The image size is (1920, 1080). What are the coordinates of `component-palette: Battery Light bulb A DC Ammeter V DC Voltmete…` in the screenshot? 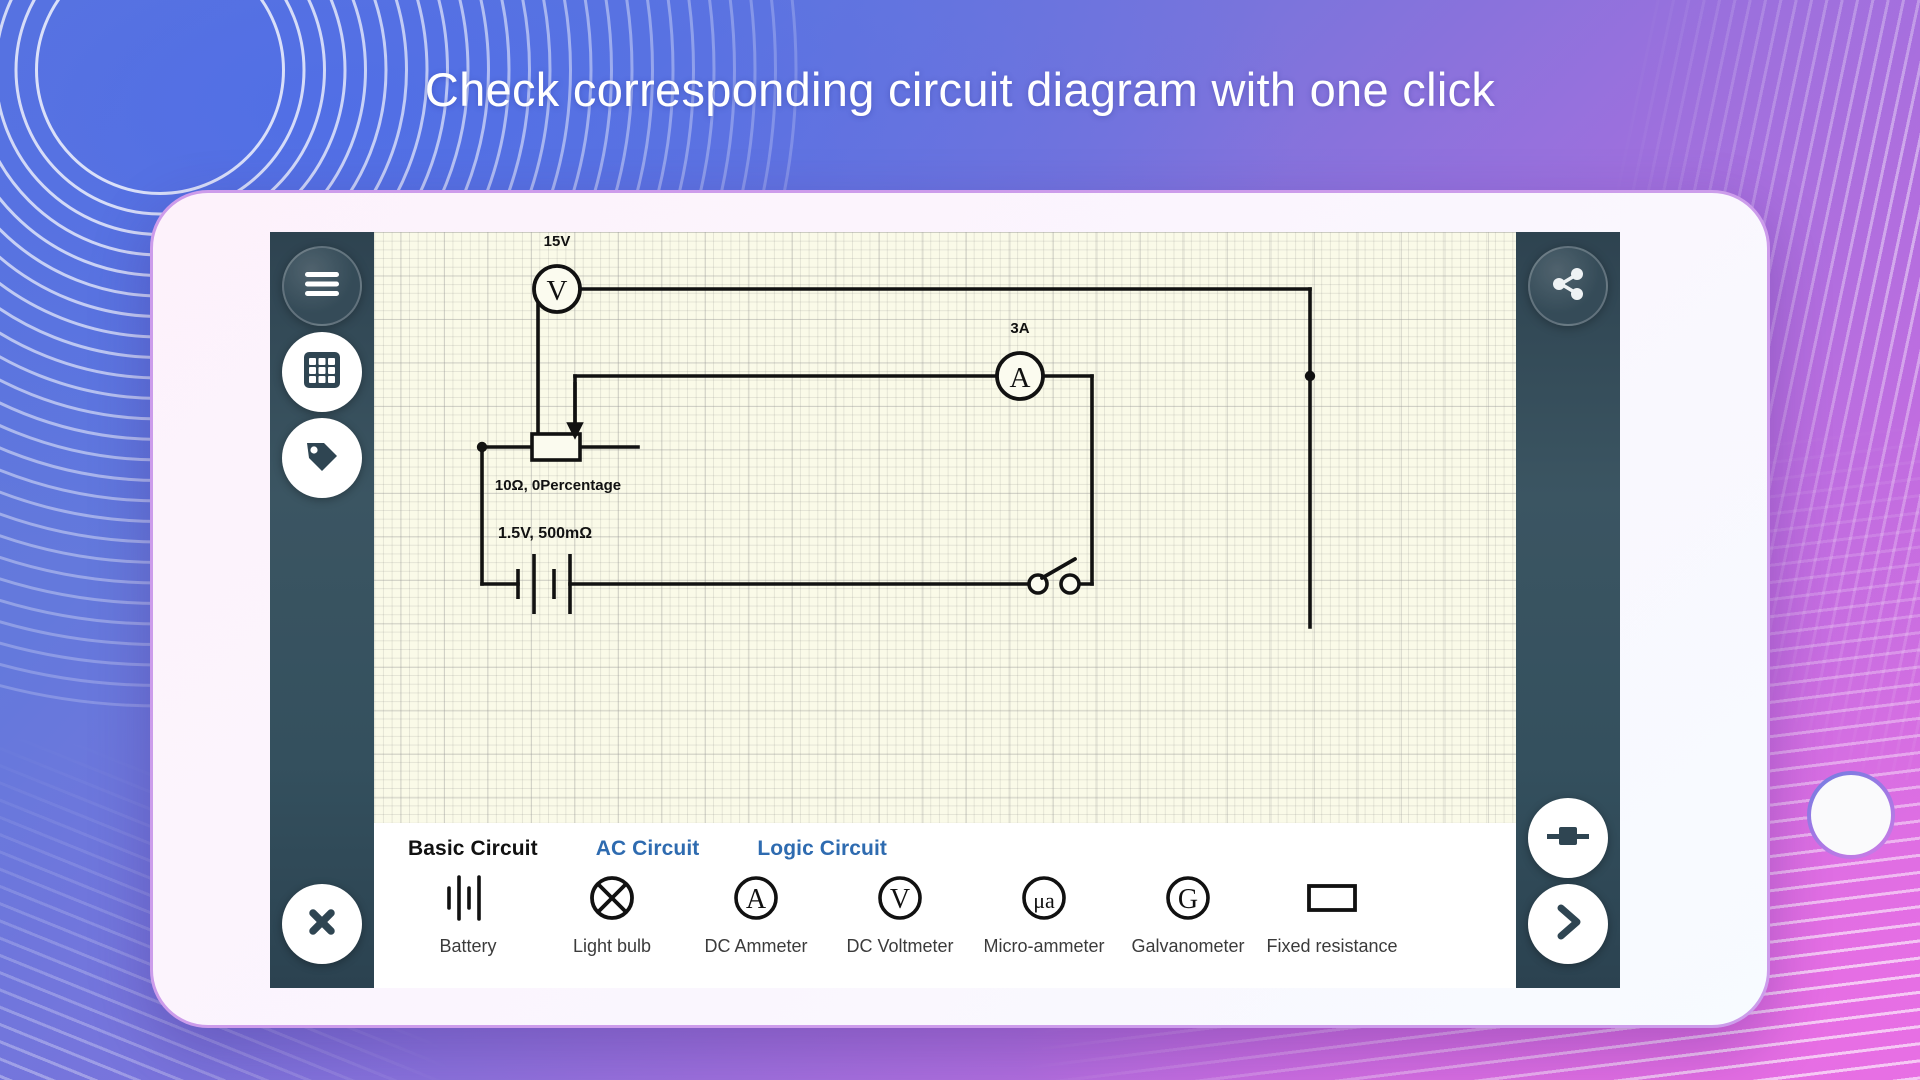 It's located at (945, 909).